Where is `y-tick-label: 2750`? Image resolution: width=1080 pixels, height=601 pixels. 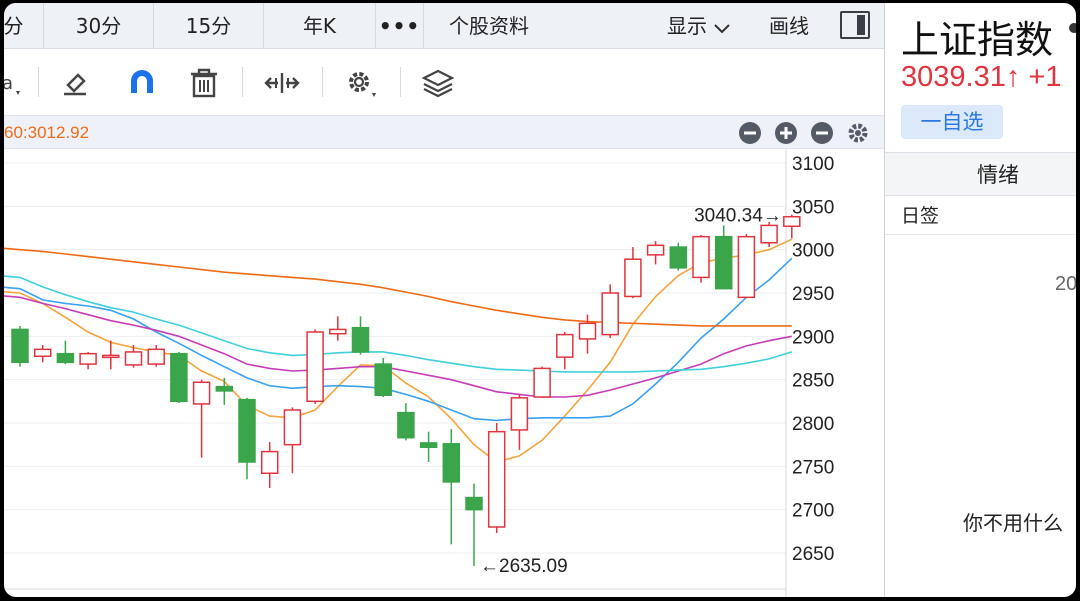
y-tick-label: 2750 is located at coordinates (813, 467).